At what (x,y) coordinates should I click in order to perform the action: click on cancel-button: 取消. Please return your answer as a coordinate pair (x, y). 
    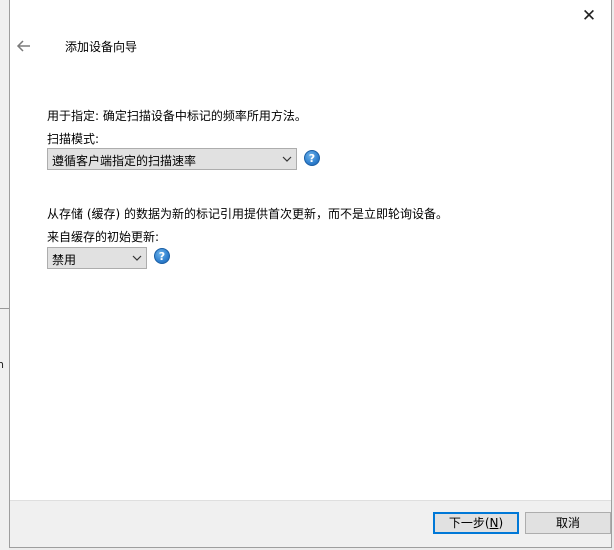
    Looking at the image, I should click on (568, 523).